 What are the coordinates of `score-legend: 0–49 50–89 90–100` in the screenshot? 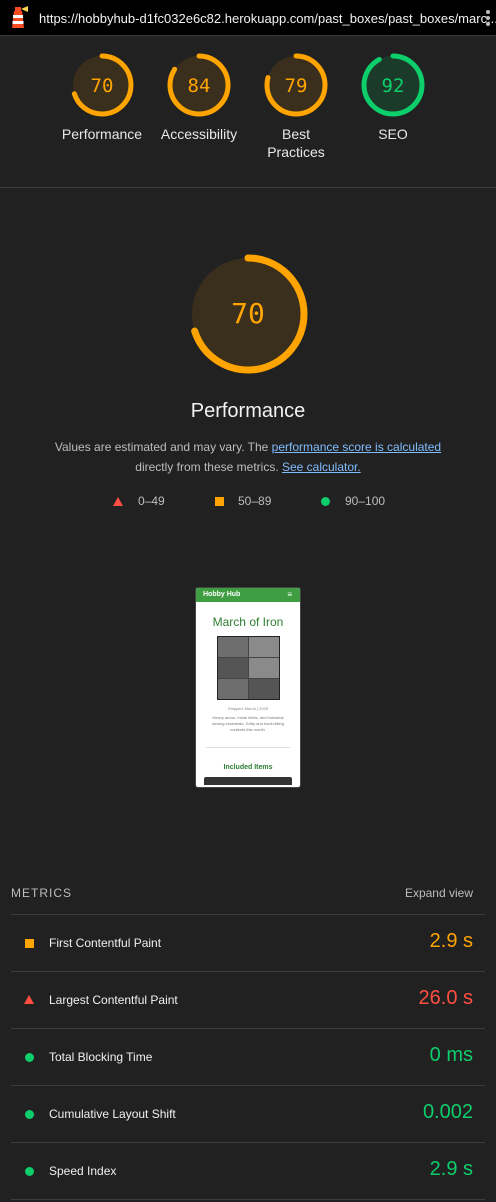 It's located at (248, 502).